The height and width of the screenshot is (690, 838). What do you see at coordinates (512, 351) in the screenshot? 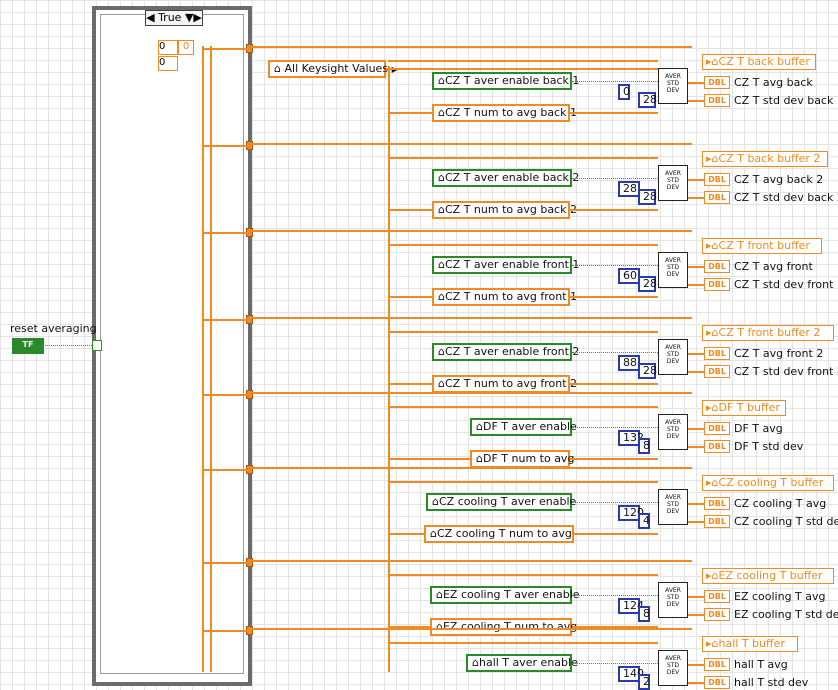
I see `enable-label: CZ T aver enable front 2` at bounding box center [512, 351].